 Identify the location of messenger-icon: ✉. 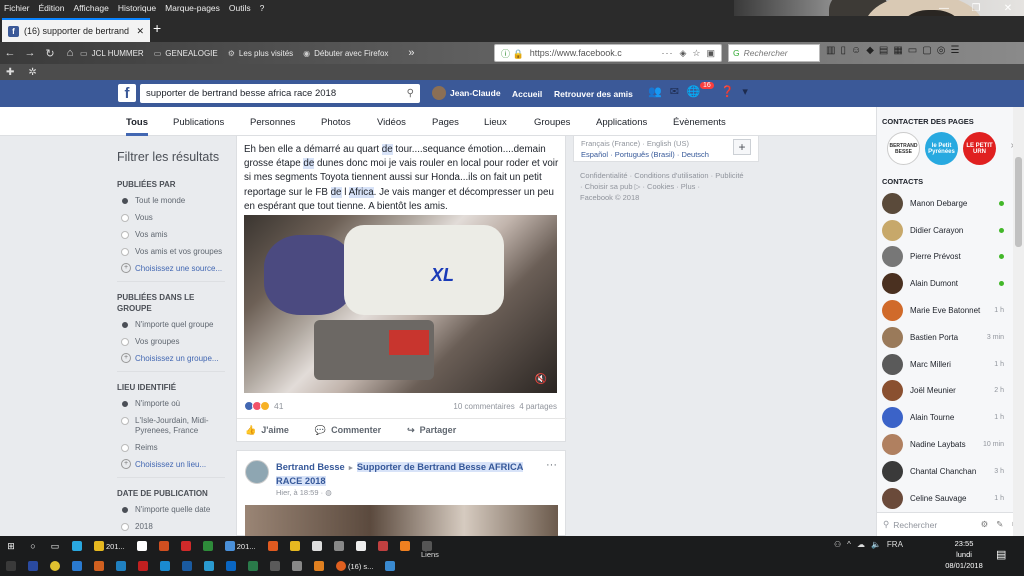
(674, 91).